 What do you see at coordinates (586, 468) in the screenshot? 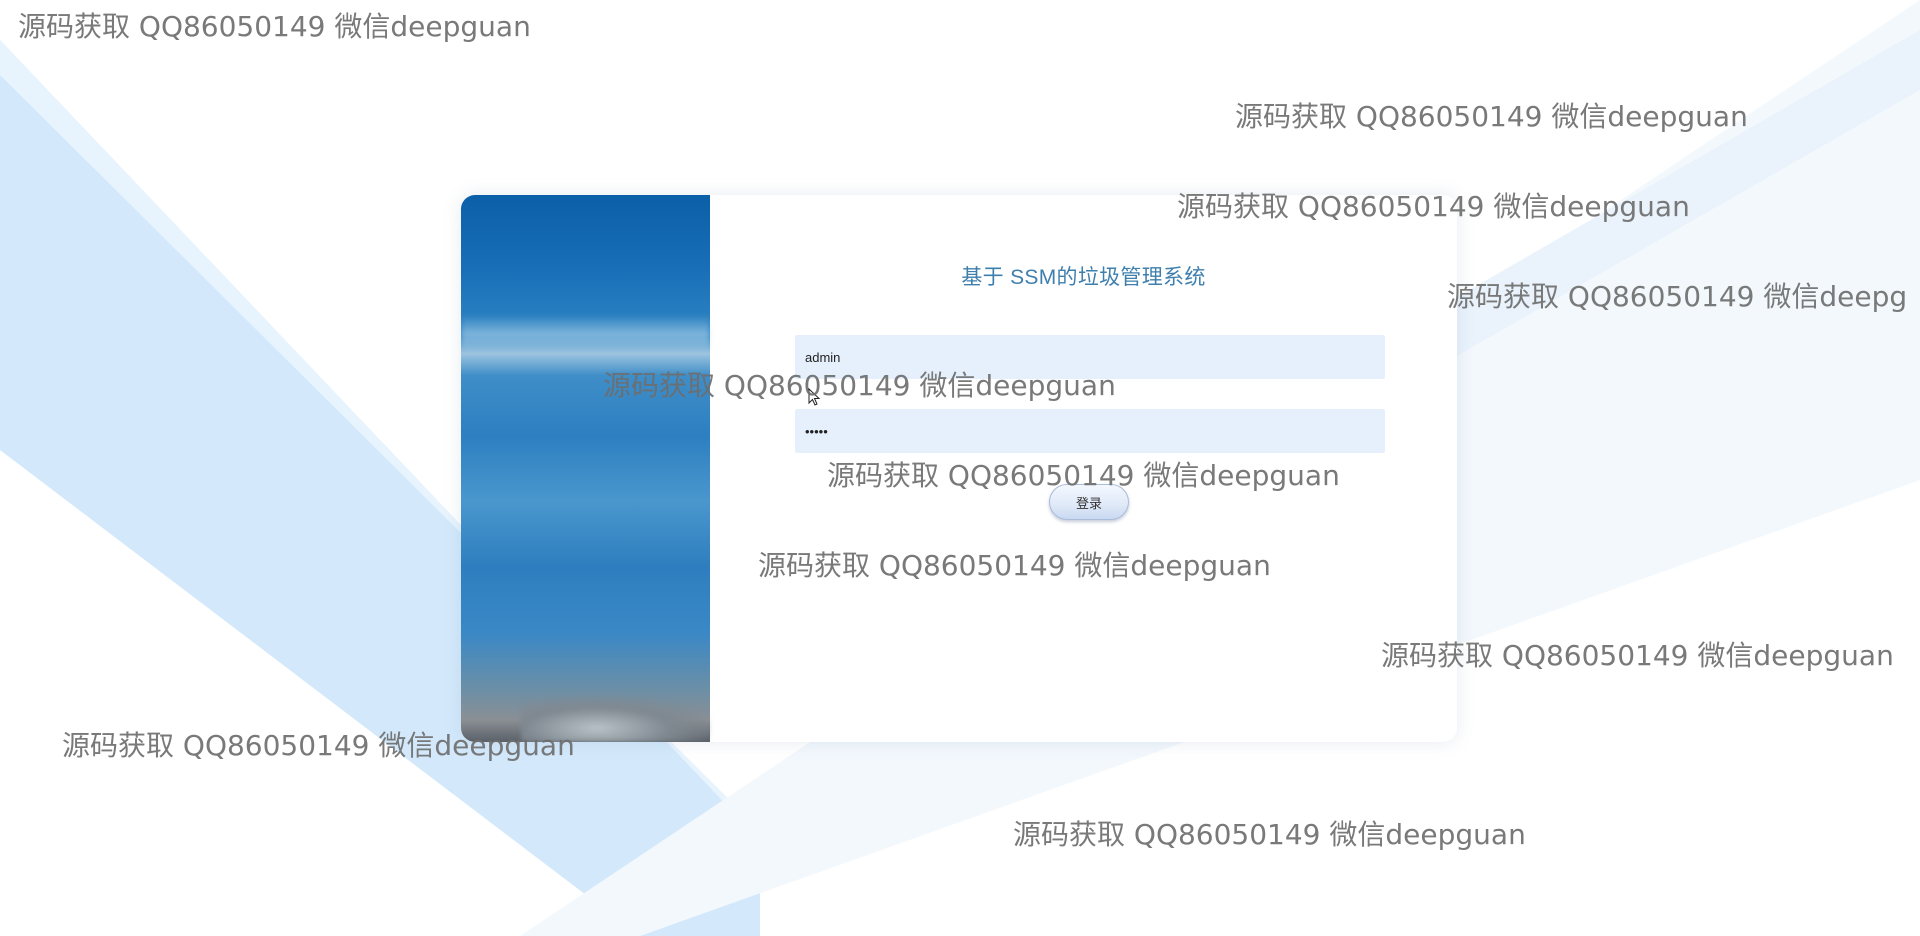
I see `sea-image` at bounding box center [586, 468].